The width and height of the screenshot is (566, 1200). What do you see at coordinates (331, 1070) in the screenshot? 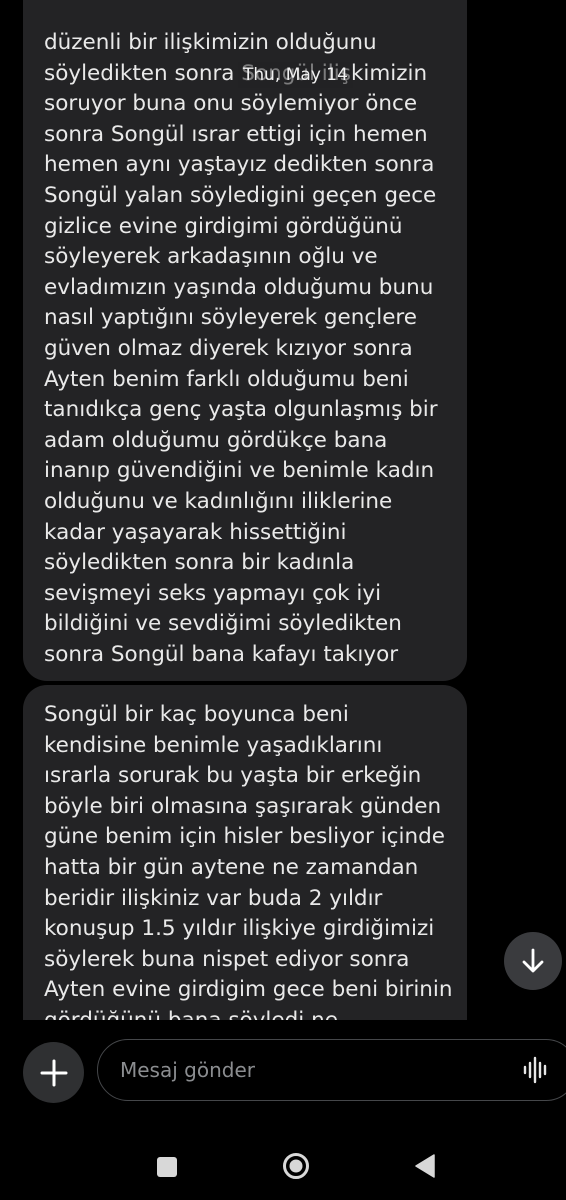
I see `message-input: Mesaj gönder` at bounding box center [331, 1070].